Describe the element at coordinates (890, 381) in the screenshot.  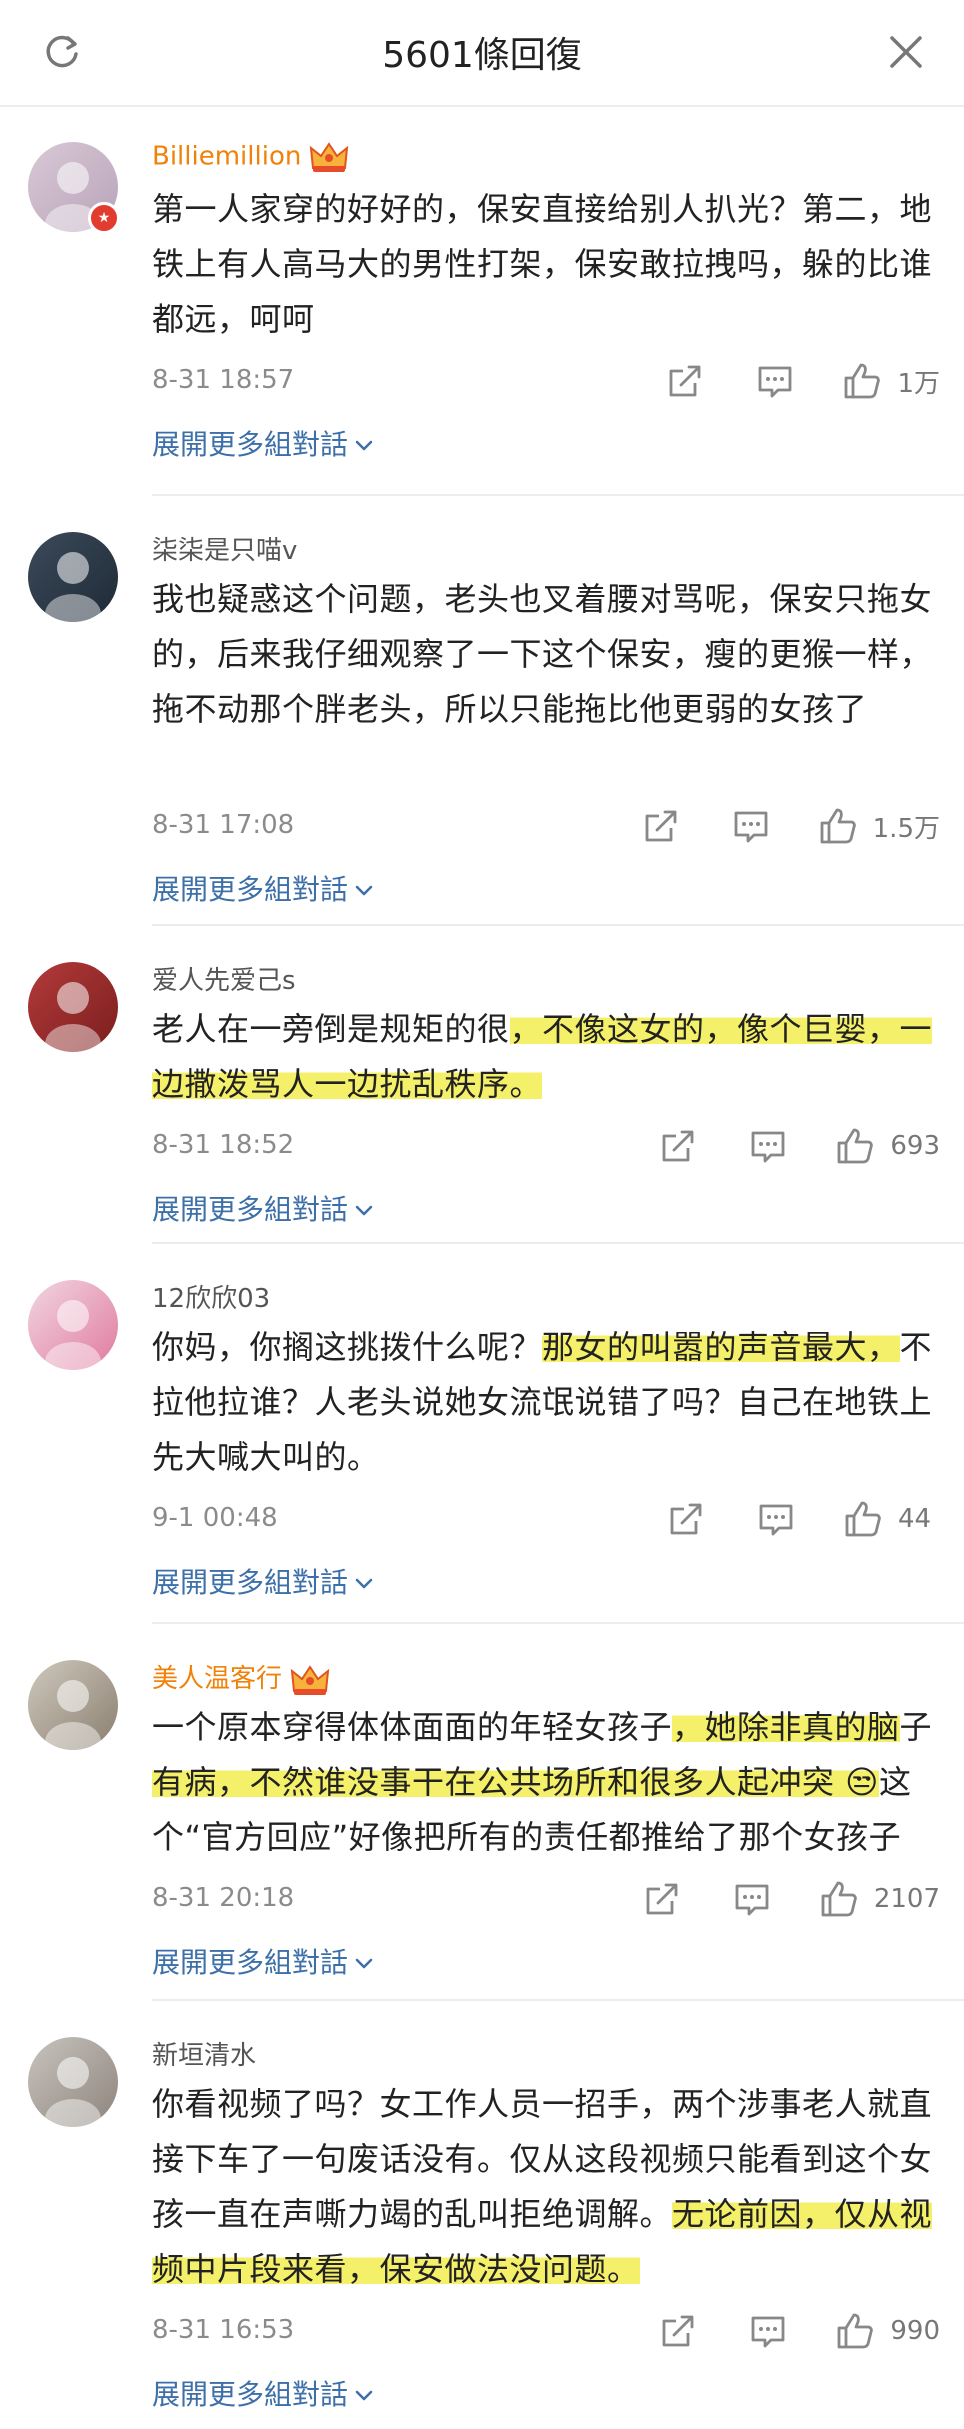
I see `like-button: 1万` at that location.